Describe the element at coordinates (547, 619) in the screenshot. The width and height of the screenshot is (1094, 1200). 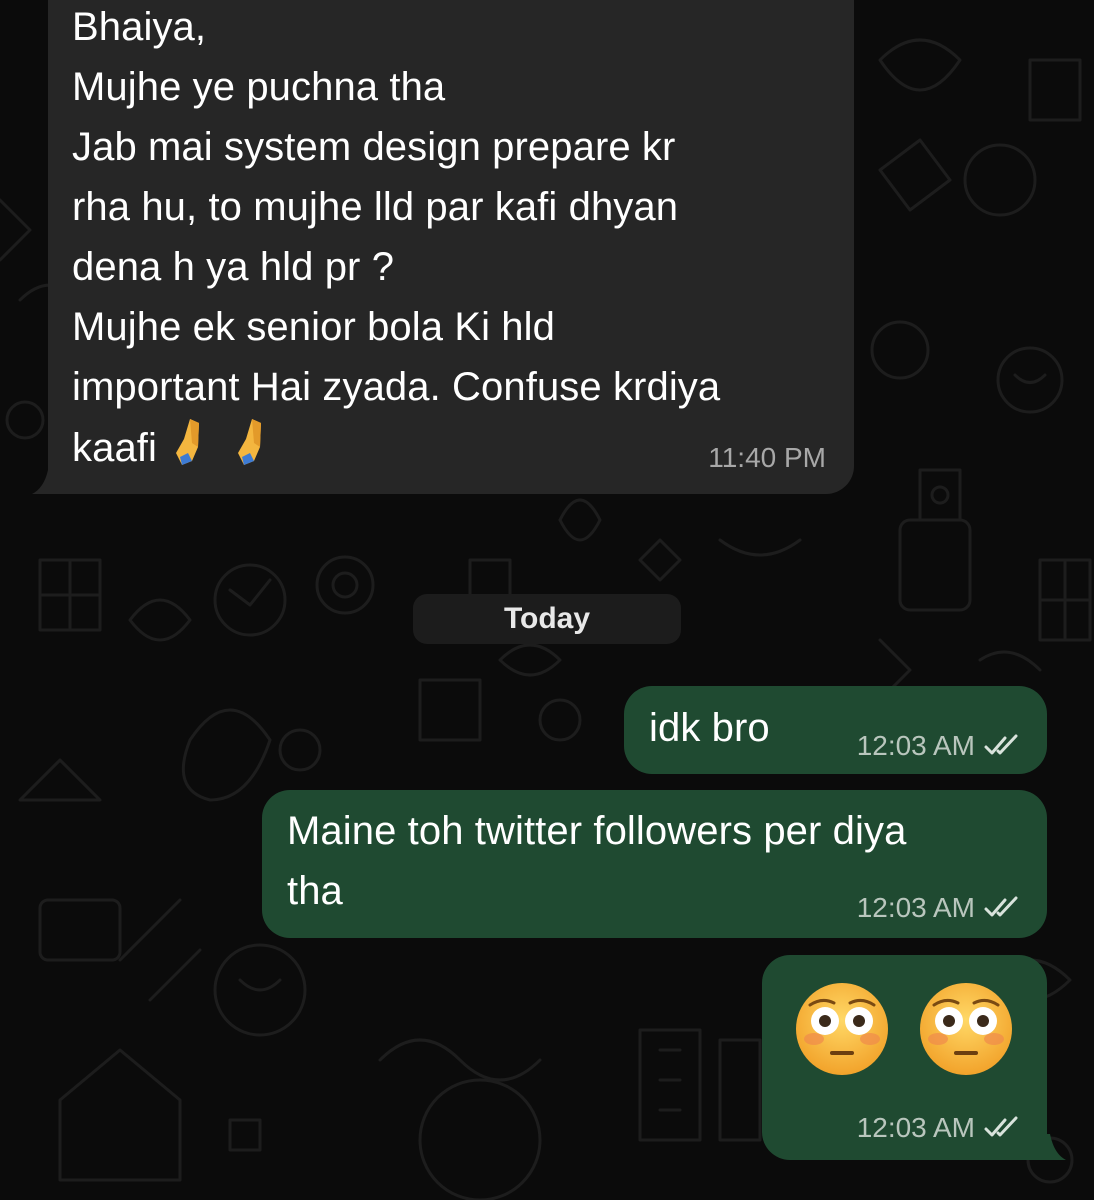
I see `date-separator-chip: Today` at that location.